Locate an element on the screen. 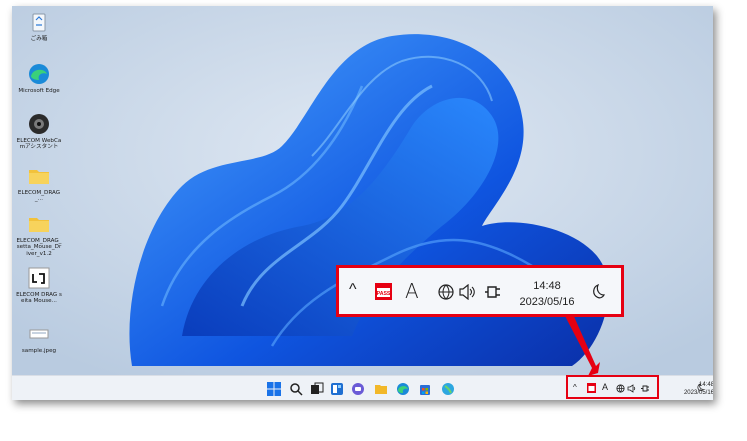  ime-mode-icon: A is located at coordinates (412, 291).